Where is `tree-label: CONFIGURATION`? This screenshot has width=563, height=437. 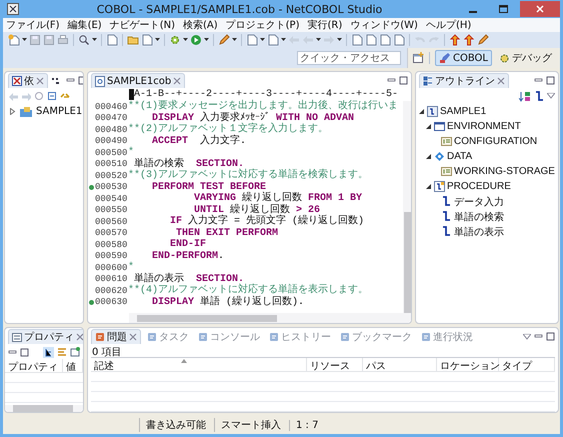 tree-label: CONFIGURATION is located at coordinates (496, 141).